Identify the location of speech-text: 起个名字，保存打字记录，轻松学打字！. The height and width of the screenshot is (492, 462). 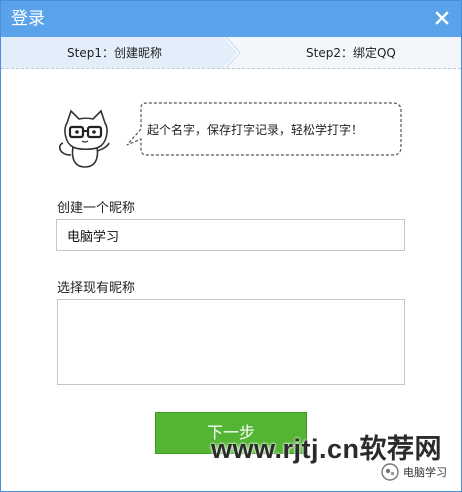
(255, 130).